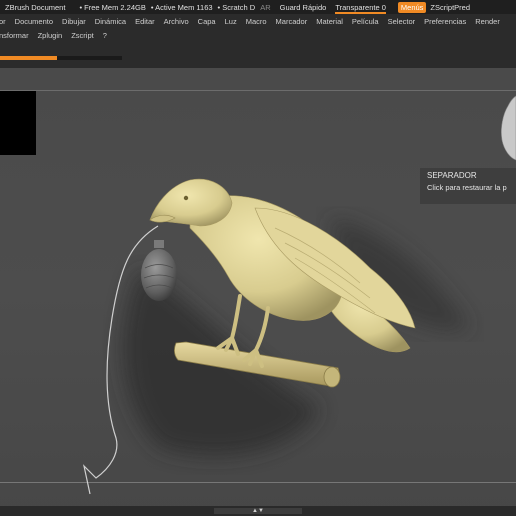  I want to click on menu-item-layer: Capa, so click(207, 21).